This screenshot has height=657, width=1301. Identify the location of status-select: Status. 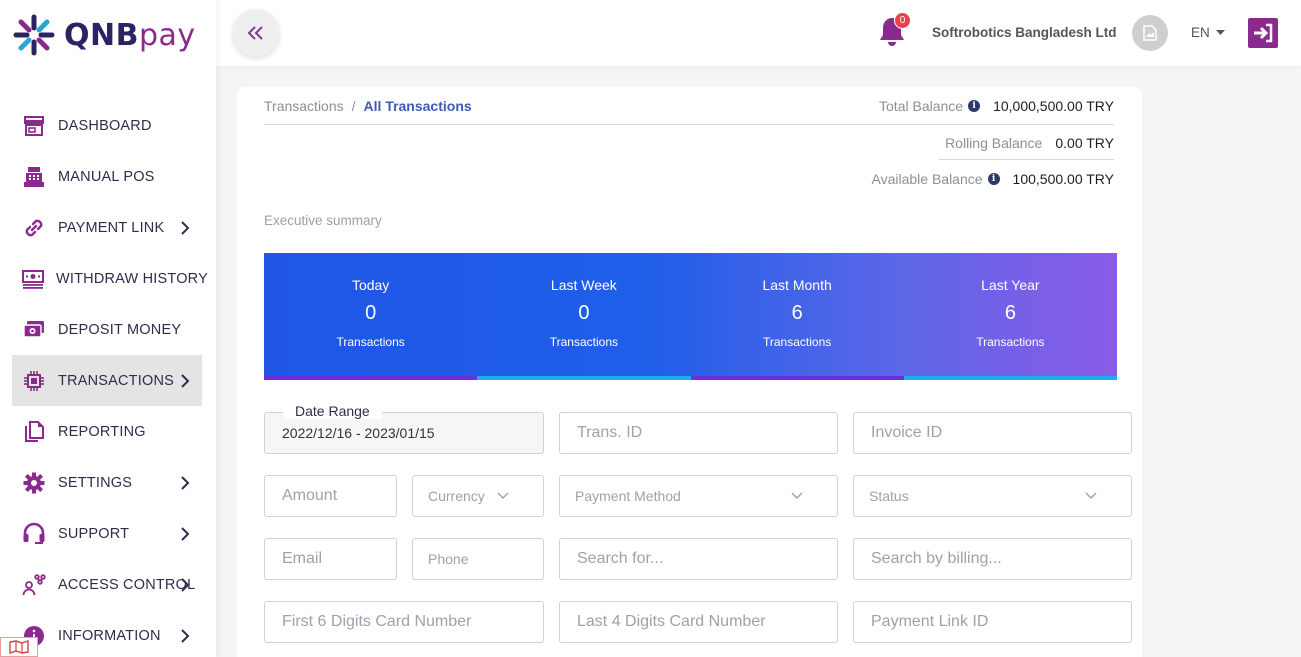
(992, 496).